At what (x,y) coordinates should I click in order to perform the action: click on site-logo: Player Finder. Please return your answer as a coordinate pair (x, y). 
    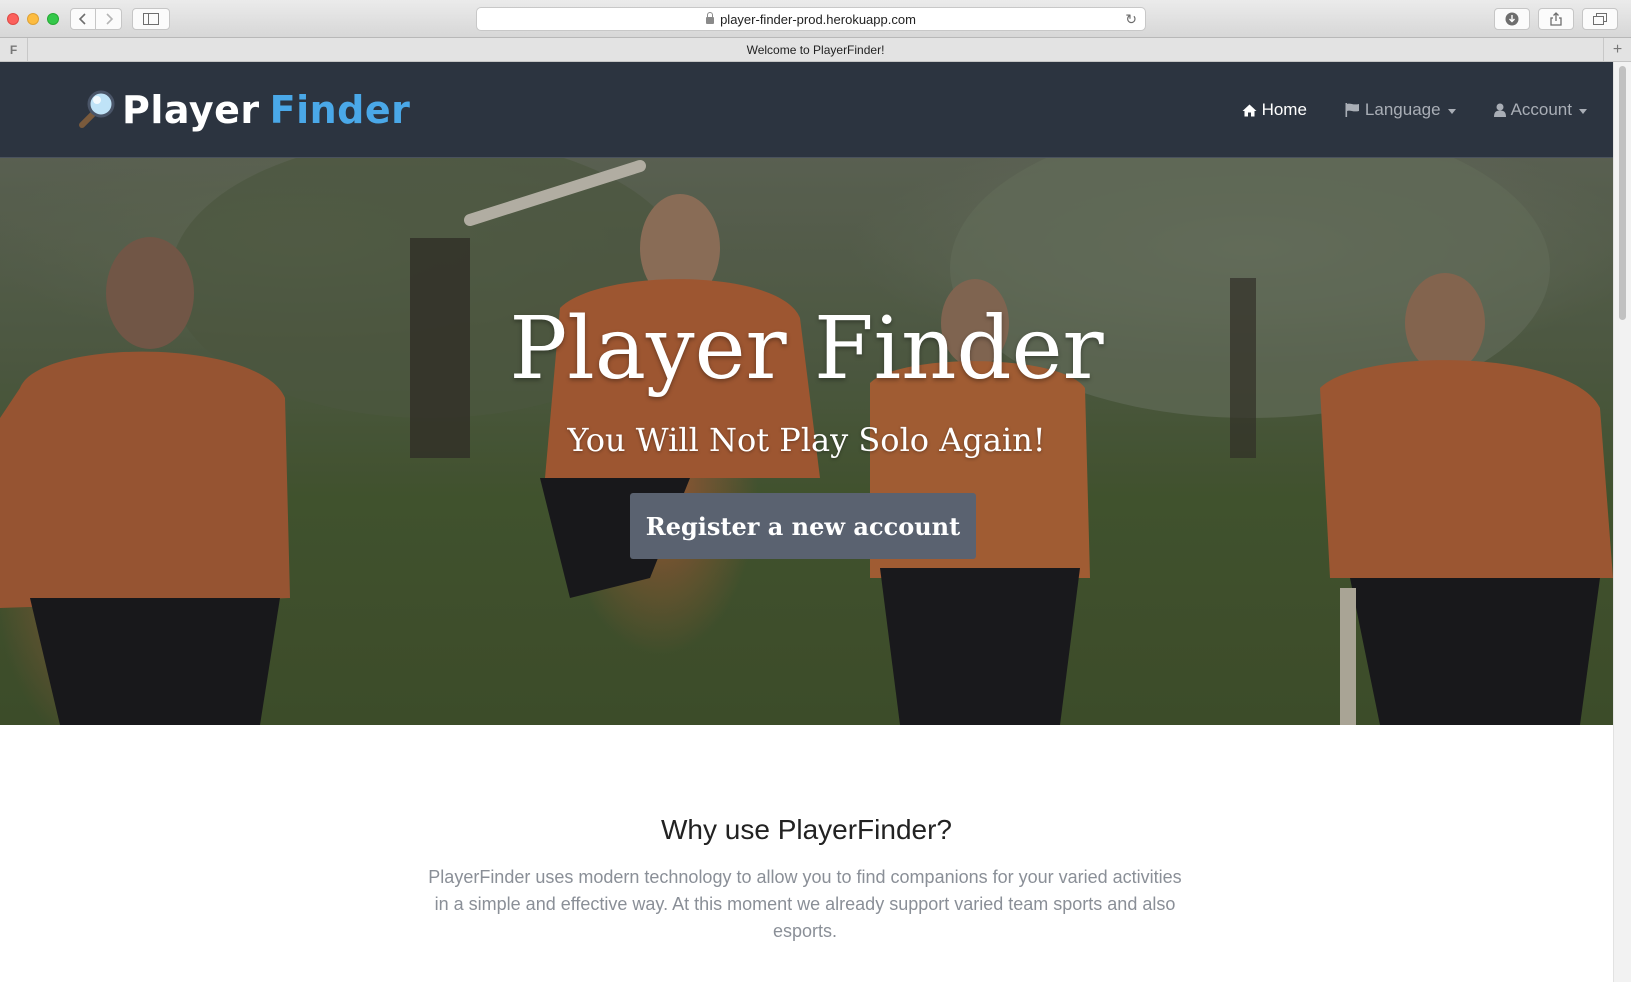
    Looking at the image, I should click on (242, 110).